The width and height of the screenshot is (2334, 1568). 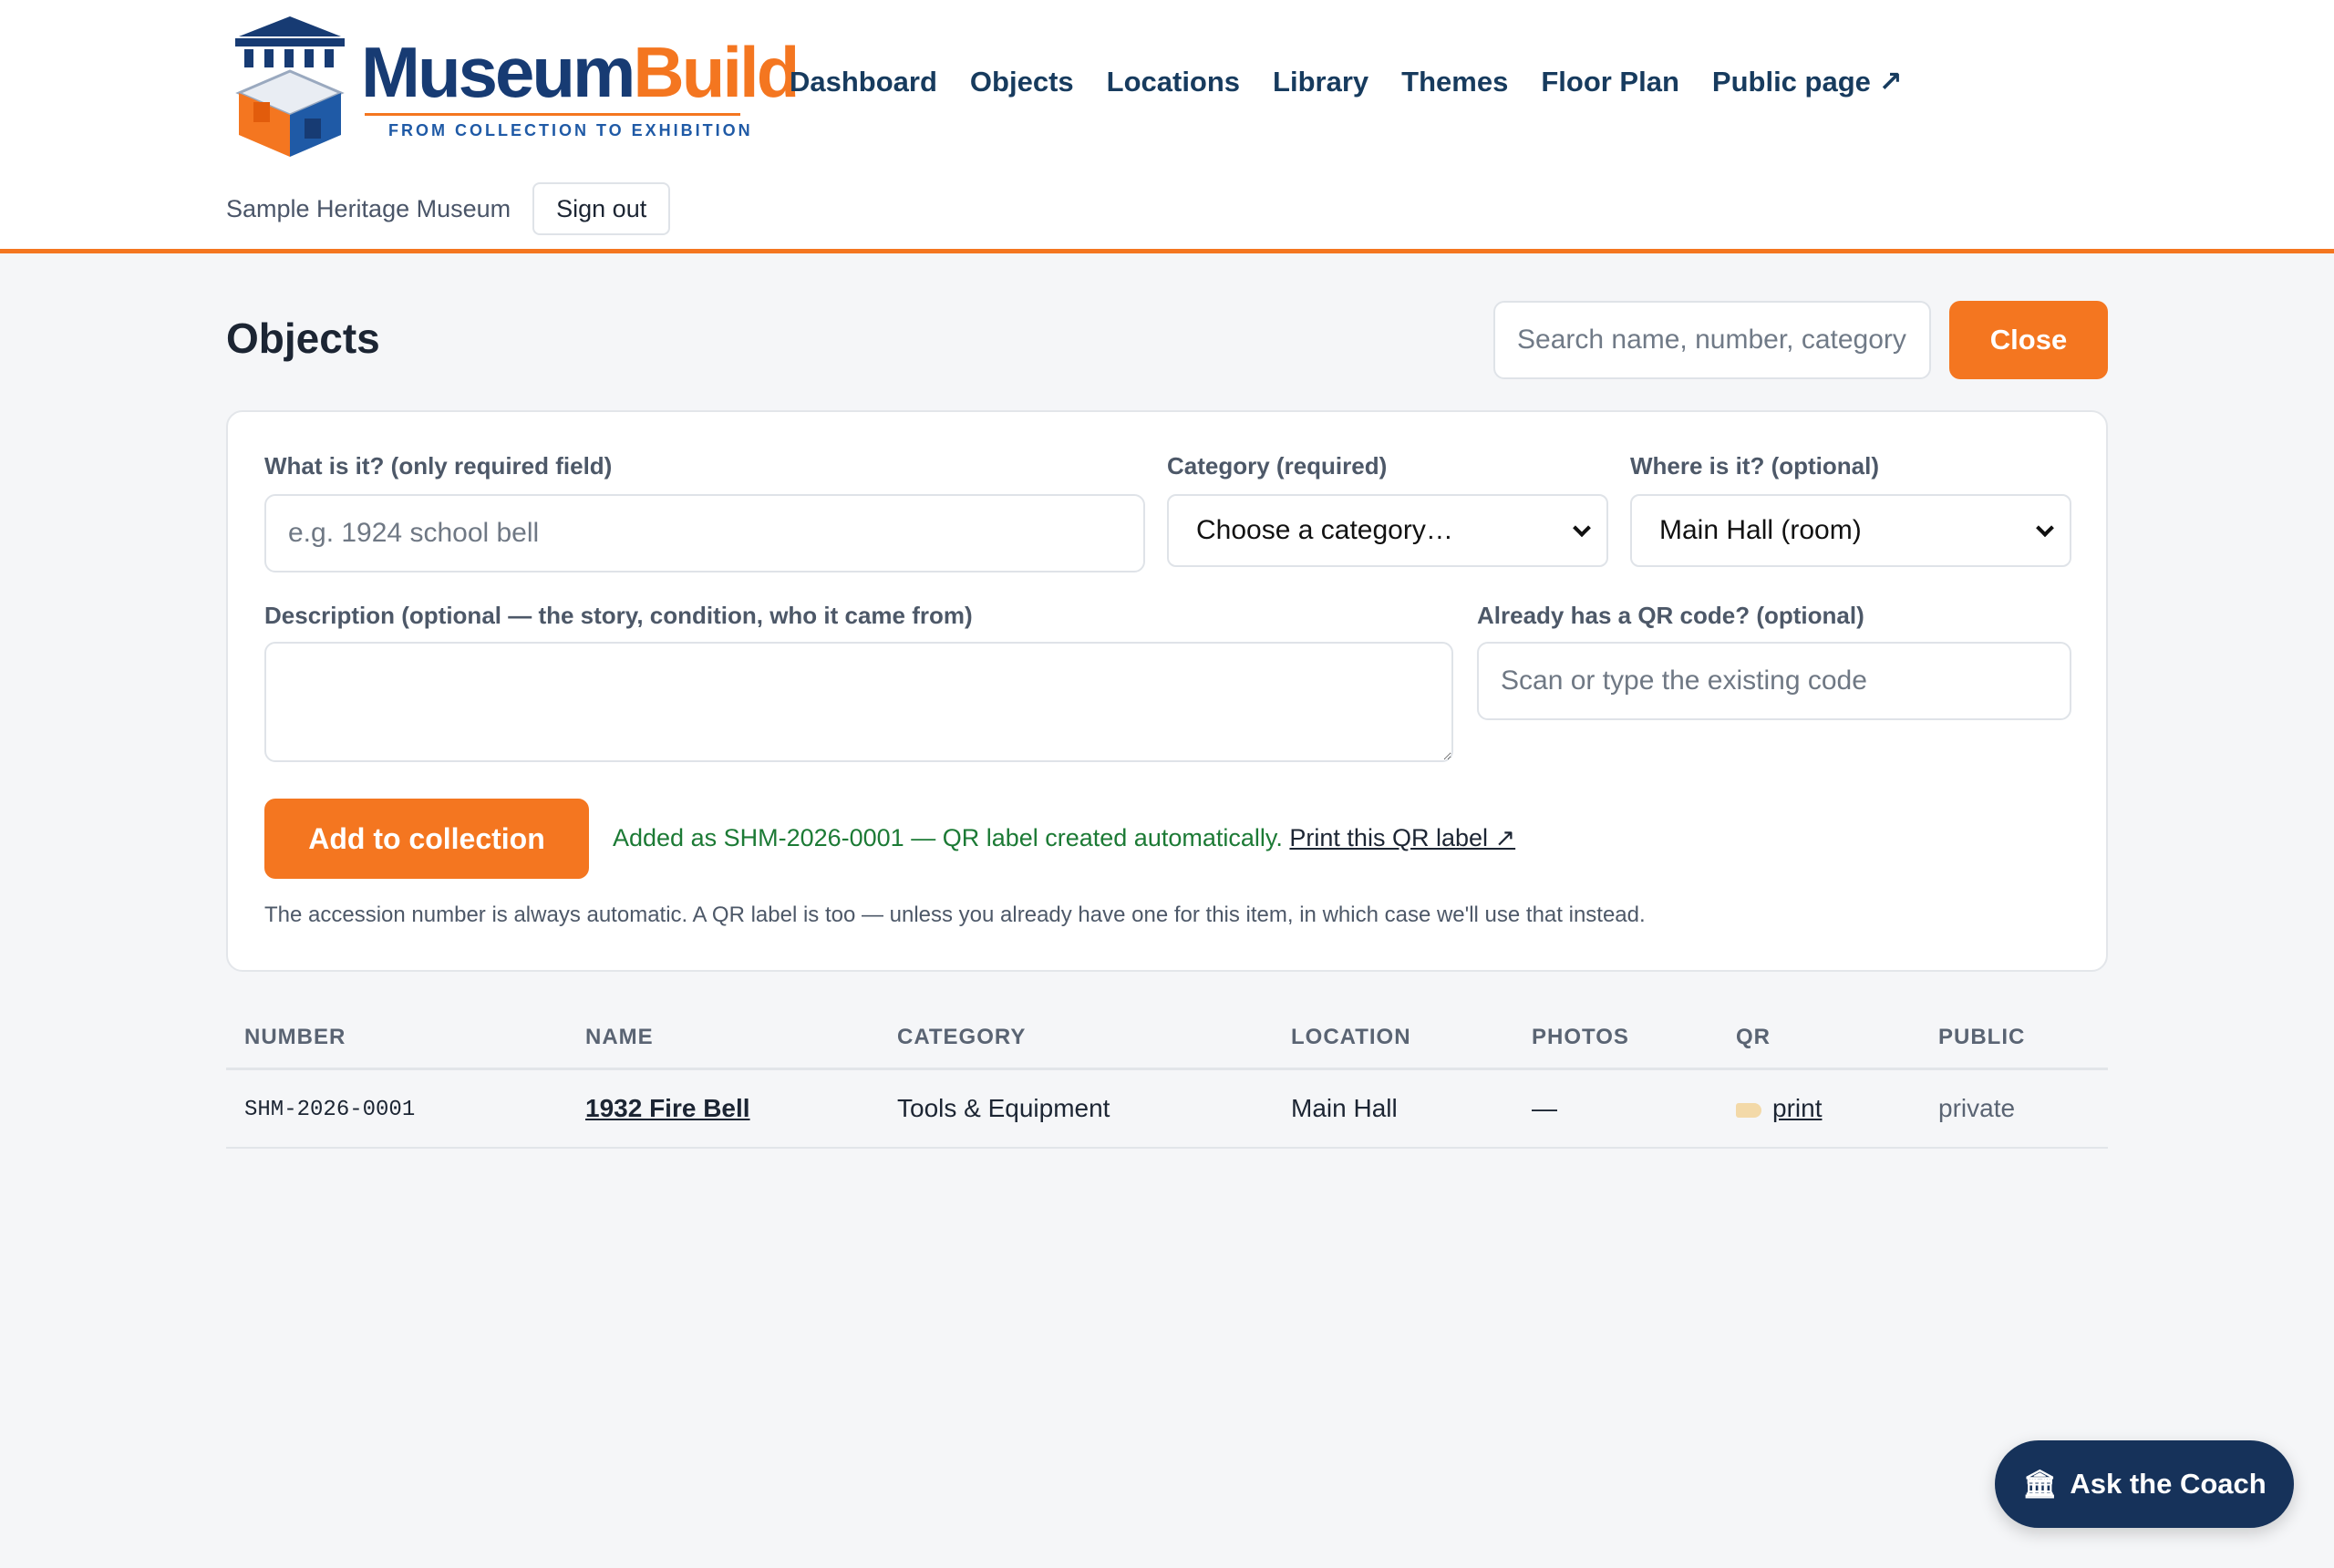 I want to click on cell-public-status: private, so click(x=1977, y=1108).